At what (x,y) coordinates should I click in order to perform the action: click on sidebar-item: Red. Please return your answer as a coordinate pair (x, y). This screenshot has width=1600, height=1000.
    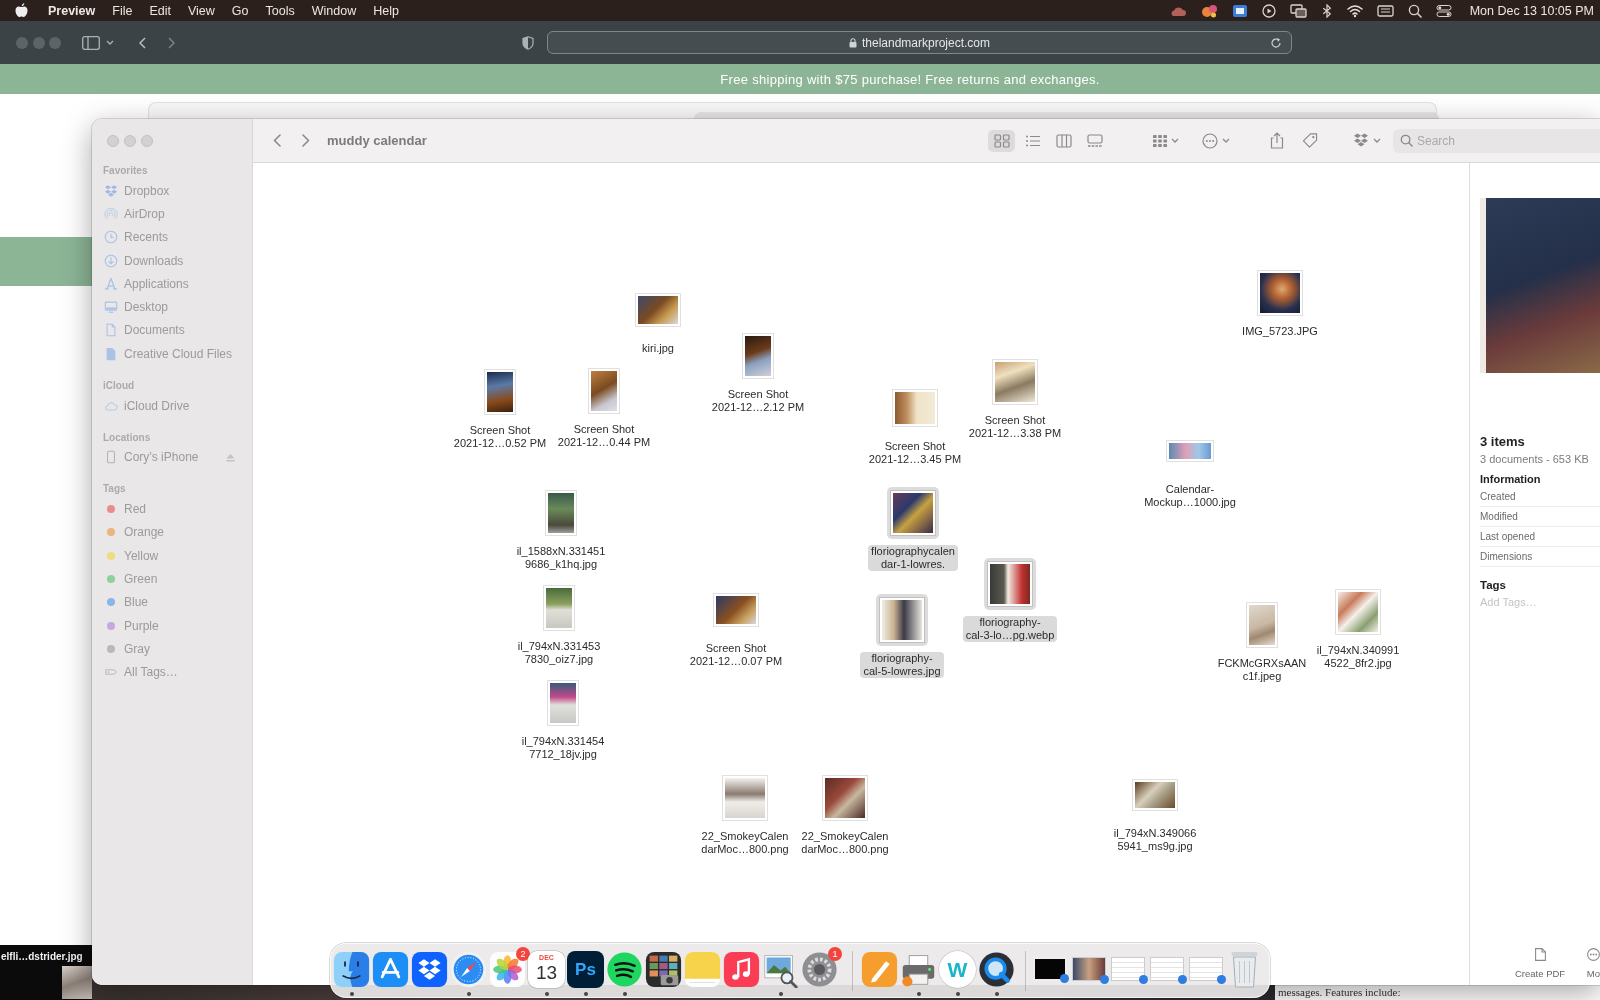
    Looking at the image, I should click on (172, 509).